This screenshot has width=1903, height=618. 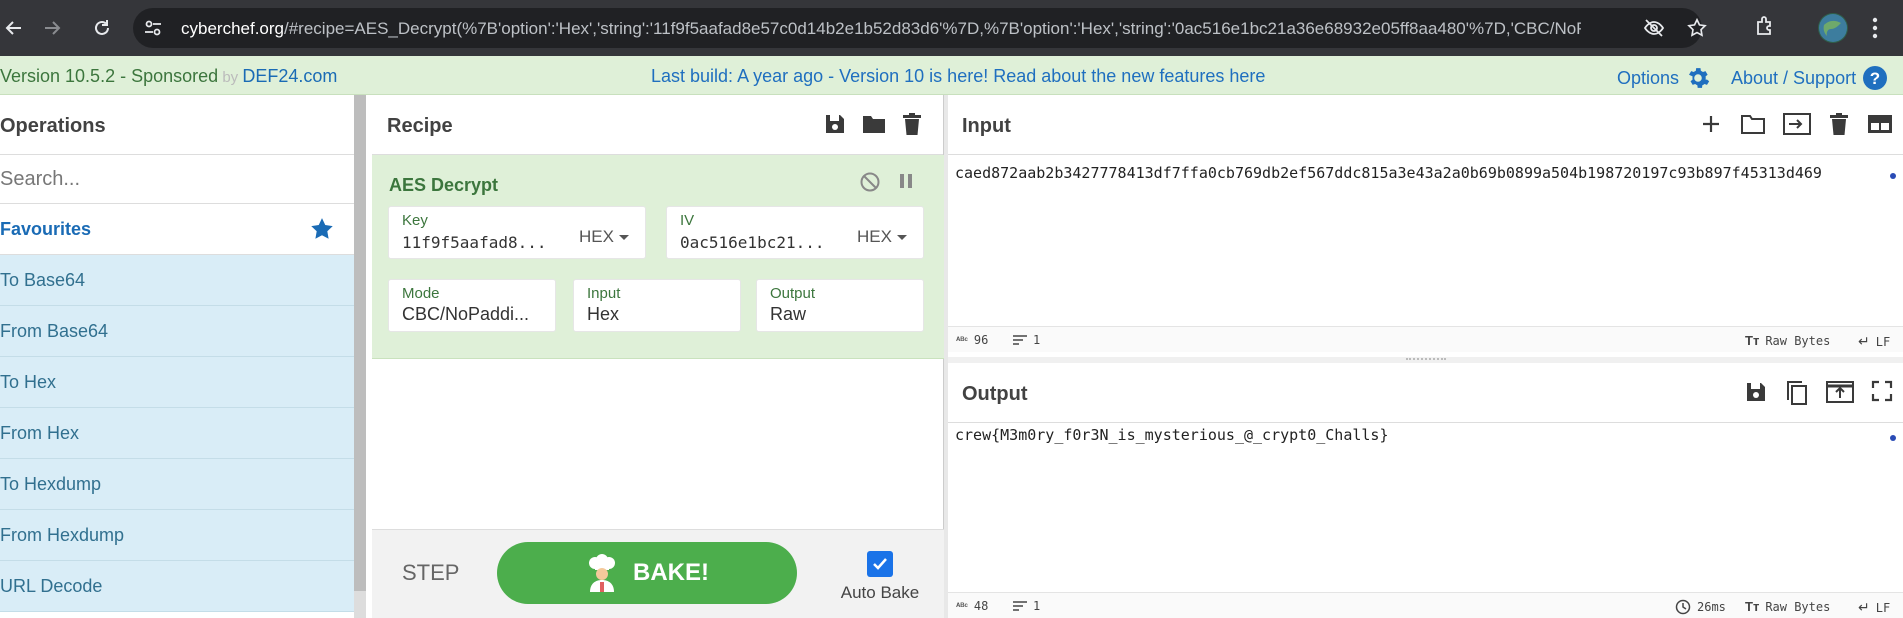 What do you see at coordinates (46, 229) in the screenshot?
I see `favourites-label: Favourites` at bounding box center [46, 229].